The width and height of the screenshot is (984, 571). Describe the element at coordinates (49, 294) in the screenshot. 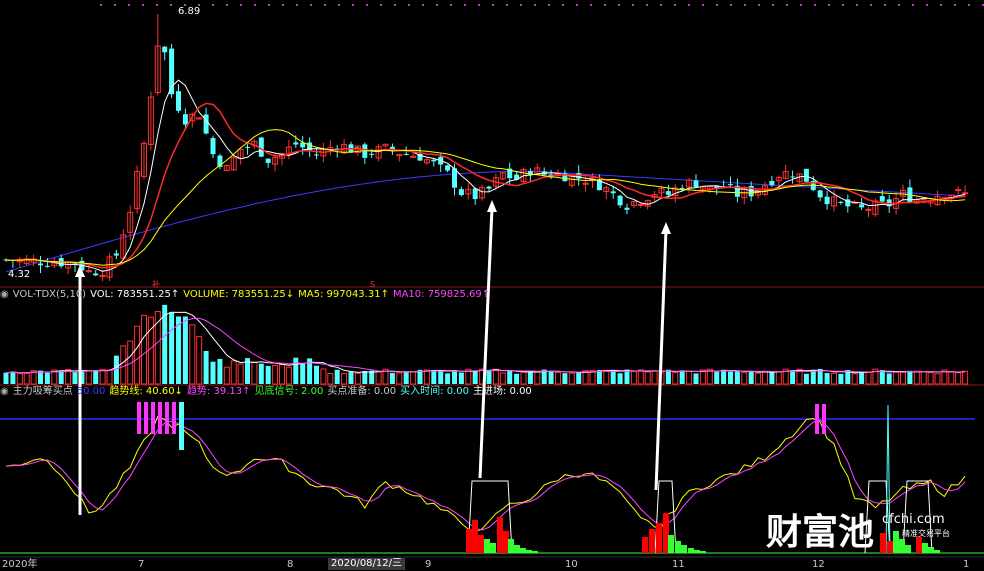

I see `volume-indicator-name: VOL-TDX(5,10)` at that location.